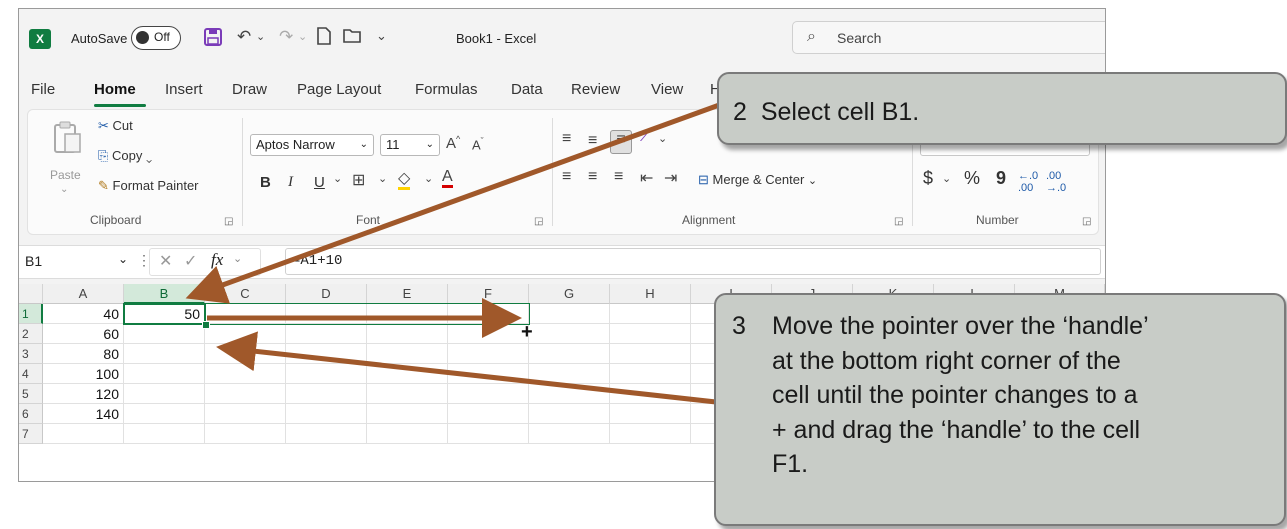  What do you see at coordinates (353, 38) in the screenshot?
I see `open-folder-icon` at bounding box center [353, 38].